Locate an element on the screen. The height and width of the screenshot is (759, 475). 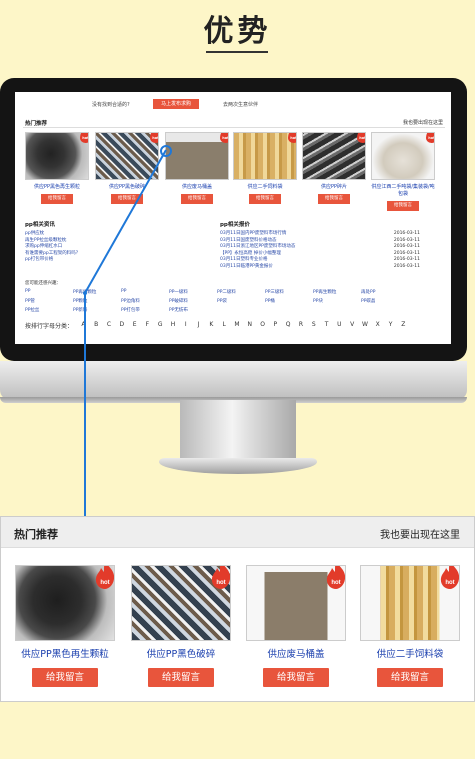
alphabet-letter: M is located at coordinates (237, 325).